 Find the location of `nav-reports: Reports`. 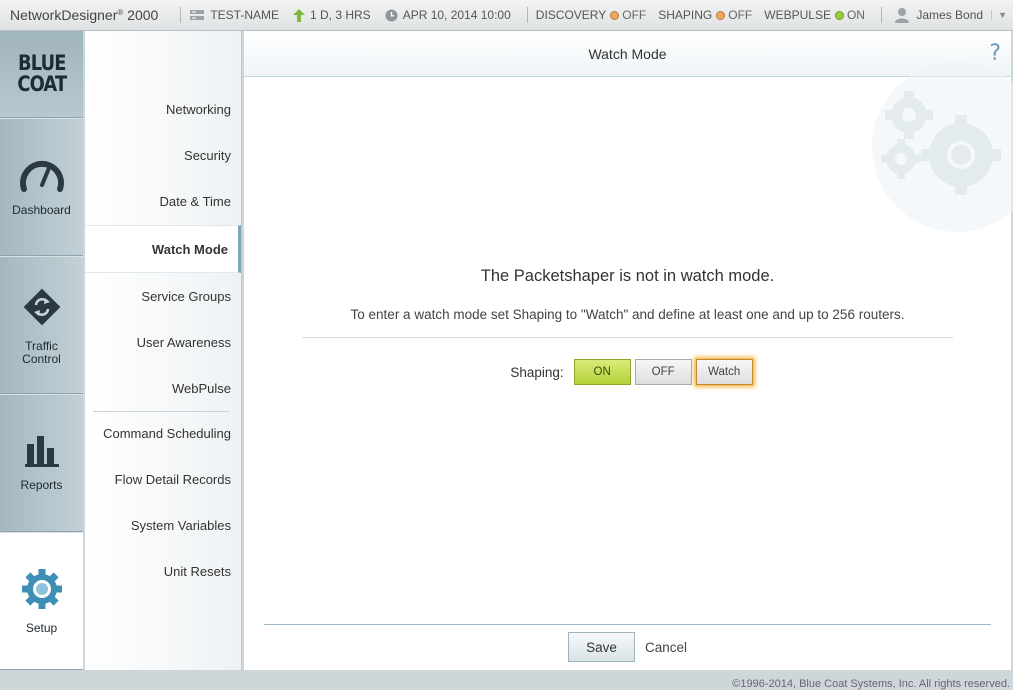

nav-reports: Reports is located at coordinates (41, 463).